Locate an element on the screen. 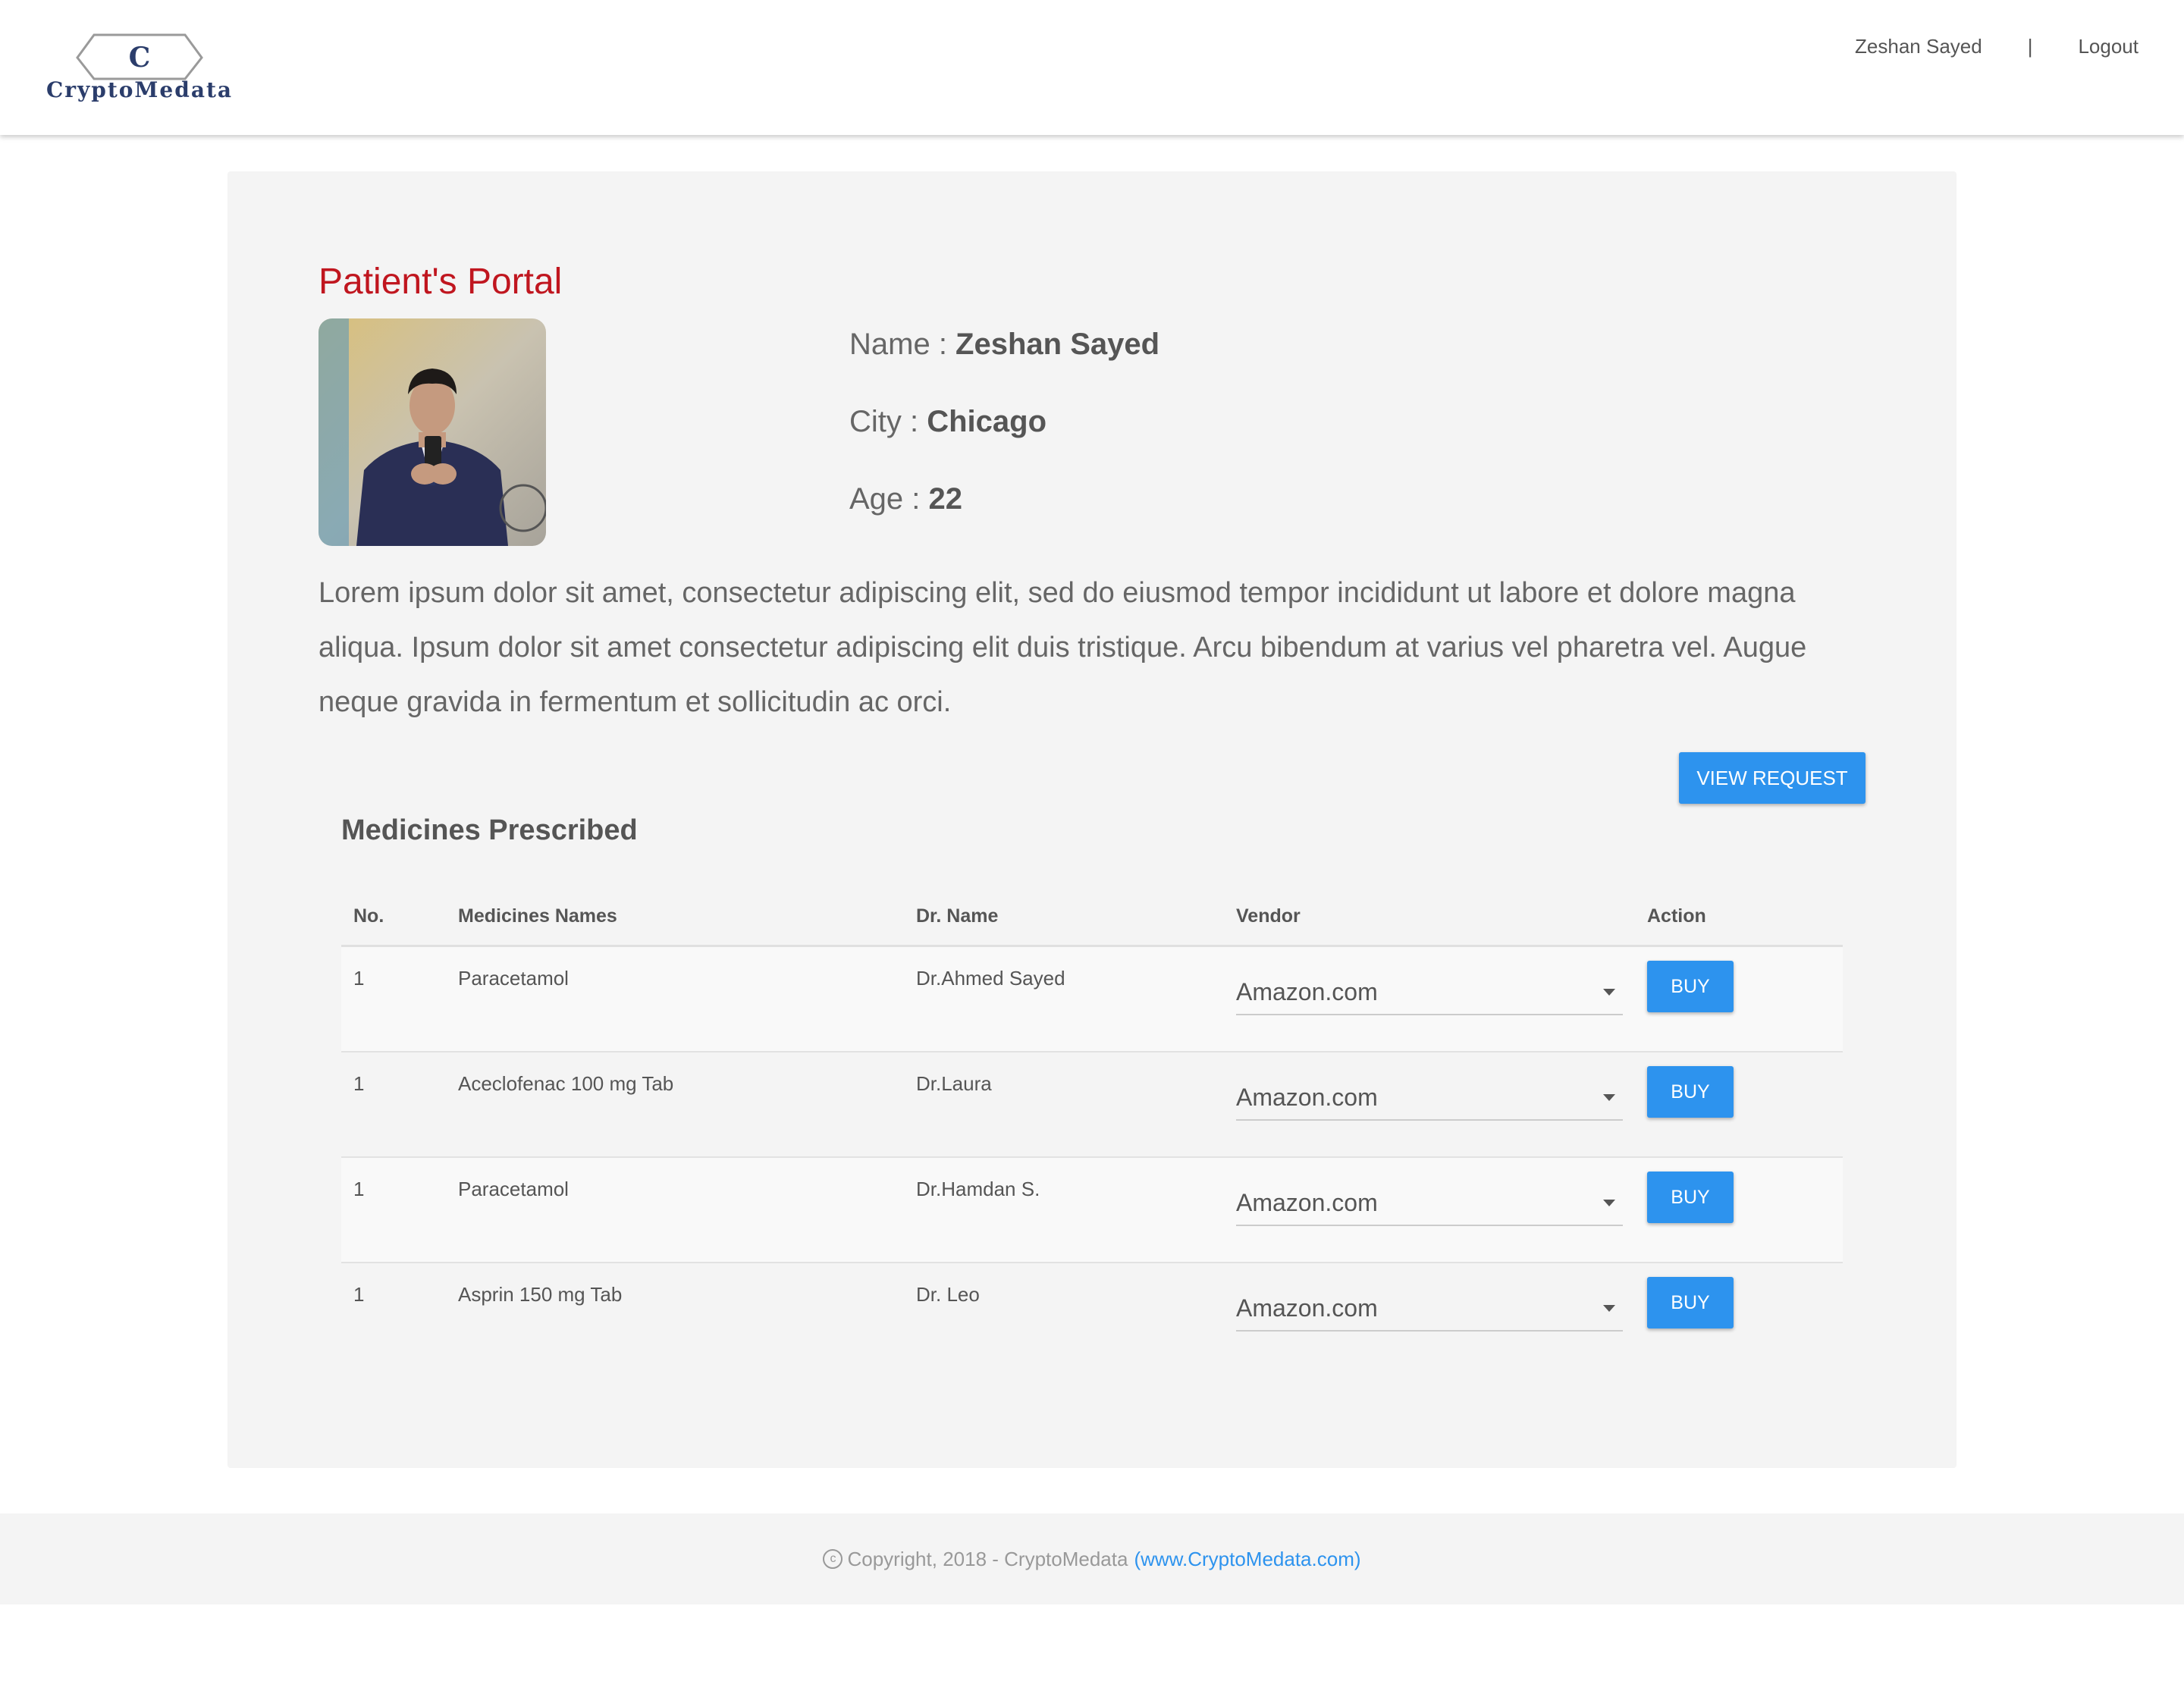 Image resolution: width=2184 pixels, height=1697 pixels. logo-hexagon-icon: C is located at coordinates (139, 57).